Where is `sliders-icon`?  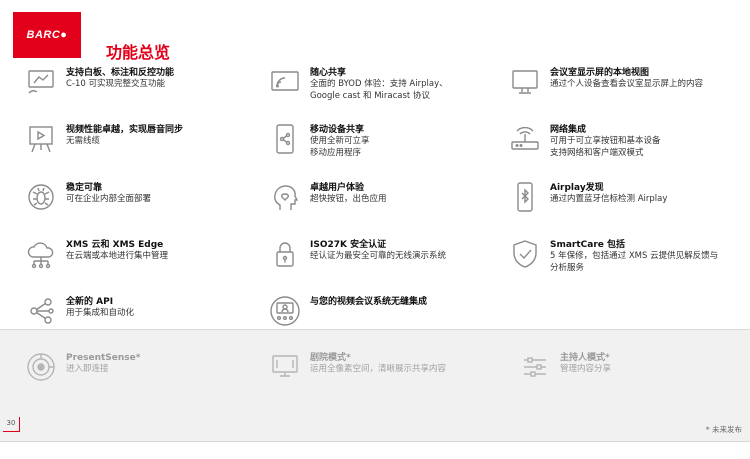 sliders-icon is located at coordinates (535, 367).